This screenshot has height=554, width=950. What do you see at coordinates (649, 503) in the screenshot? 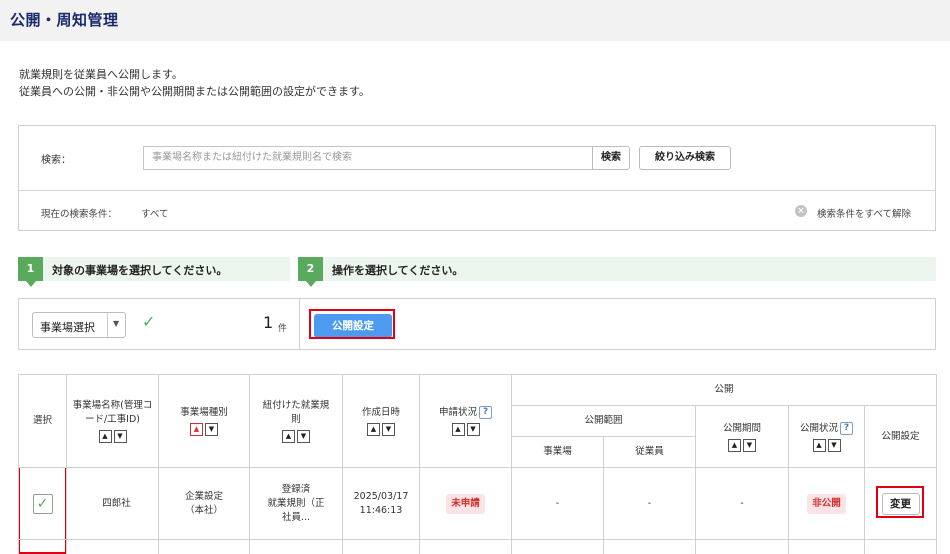
I see `row-scope-employee: -` at bounding box center [649, 503].